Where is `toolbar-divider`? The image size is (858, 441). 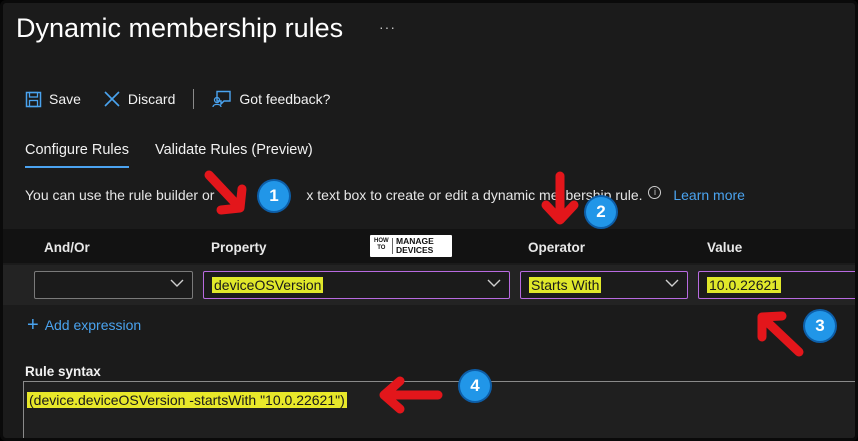 toolbar-divider is located at coordinates (194, 99).